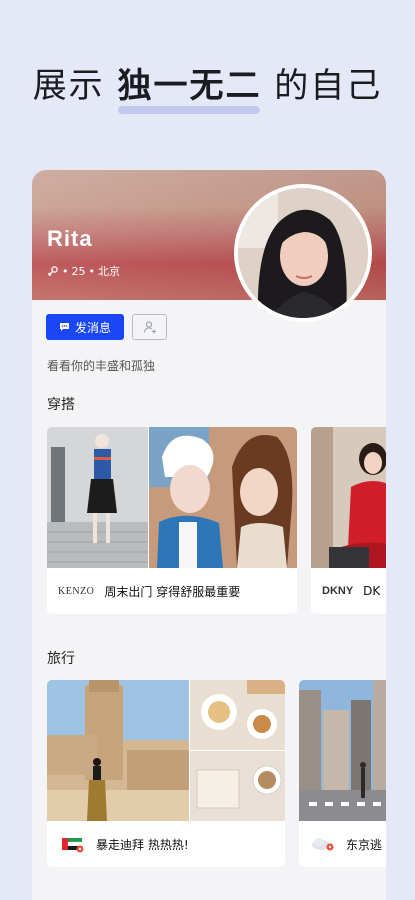 The height and width of the screenshot is (900, 415). I want to click on outfit-post-caption: DK, so click(372, 591).